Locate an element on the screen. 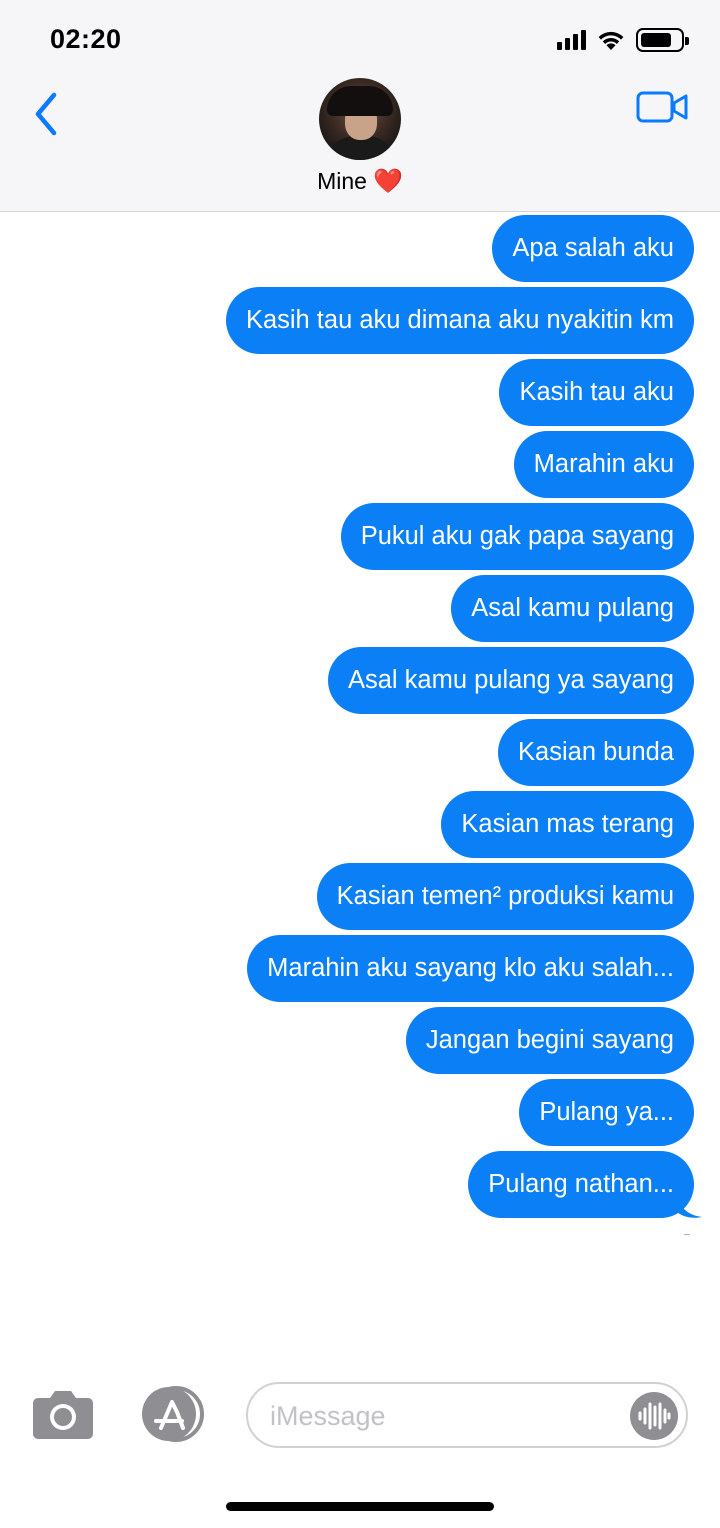 The height and width of the screenshot is (1528, 720). camera-icon is located at coordinates (63, 1415).